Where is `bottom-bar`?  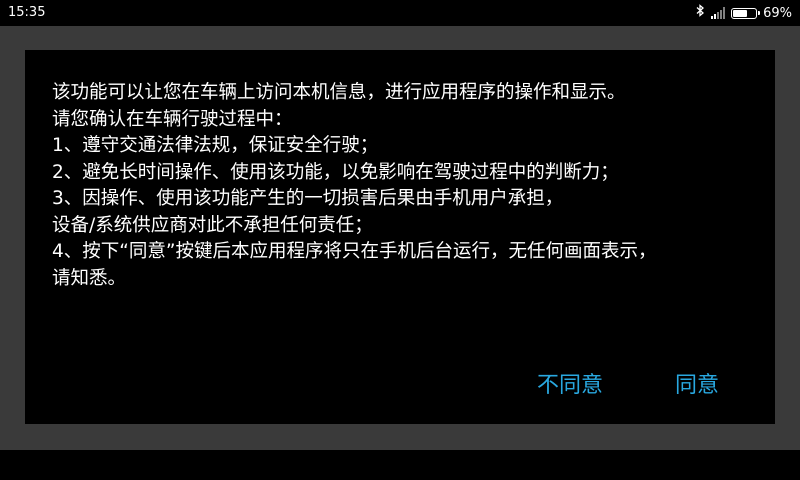 bottom-bar is located at coordinates (400, 465).